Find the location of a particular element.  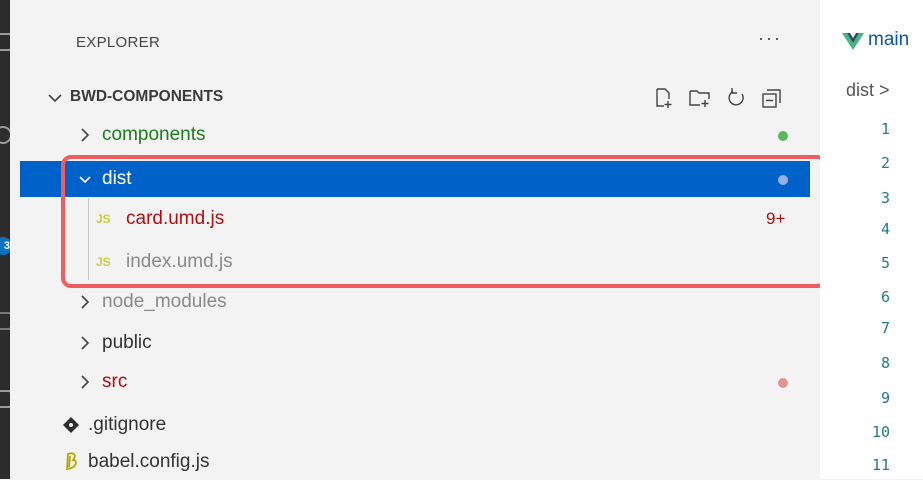

chevron-down-icon is located at coordinates (55, 98).